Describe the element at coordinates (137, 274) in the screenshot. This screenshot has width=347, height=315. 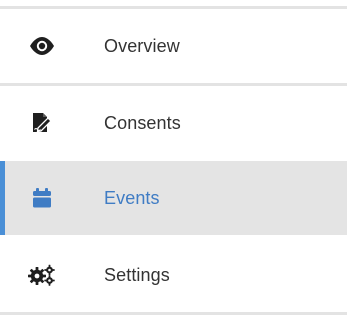
I see `sidebar-item-label: Settings` at that location.